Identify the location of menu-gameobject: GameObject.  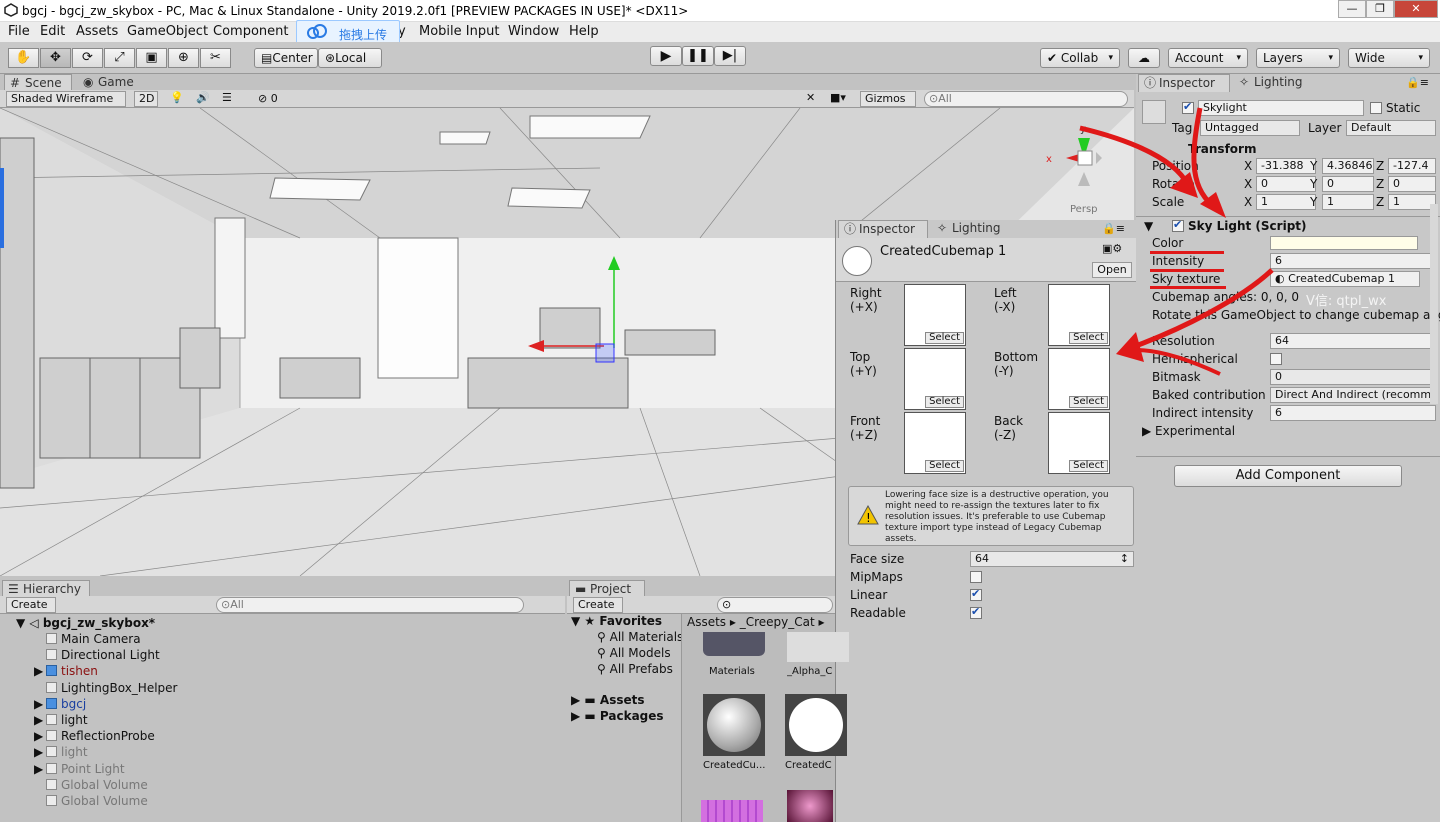
(167, 31).